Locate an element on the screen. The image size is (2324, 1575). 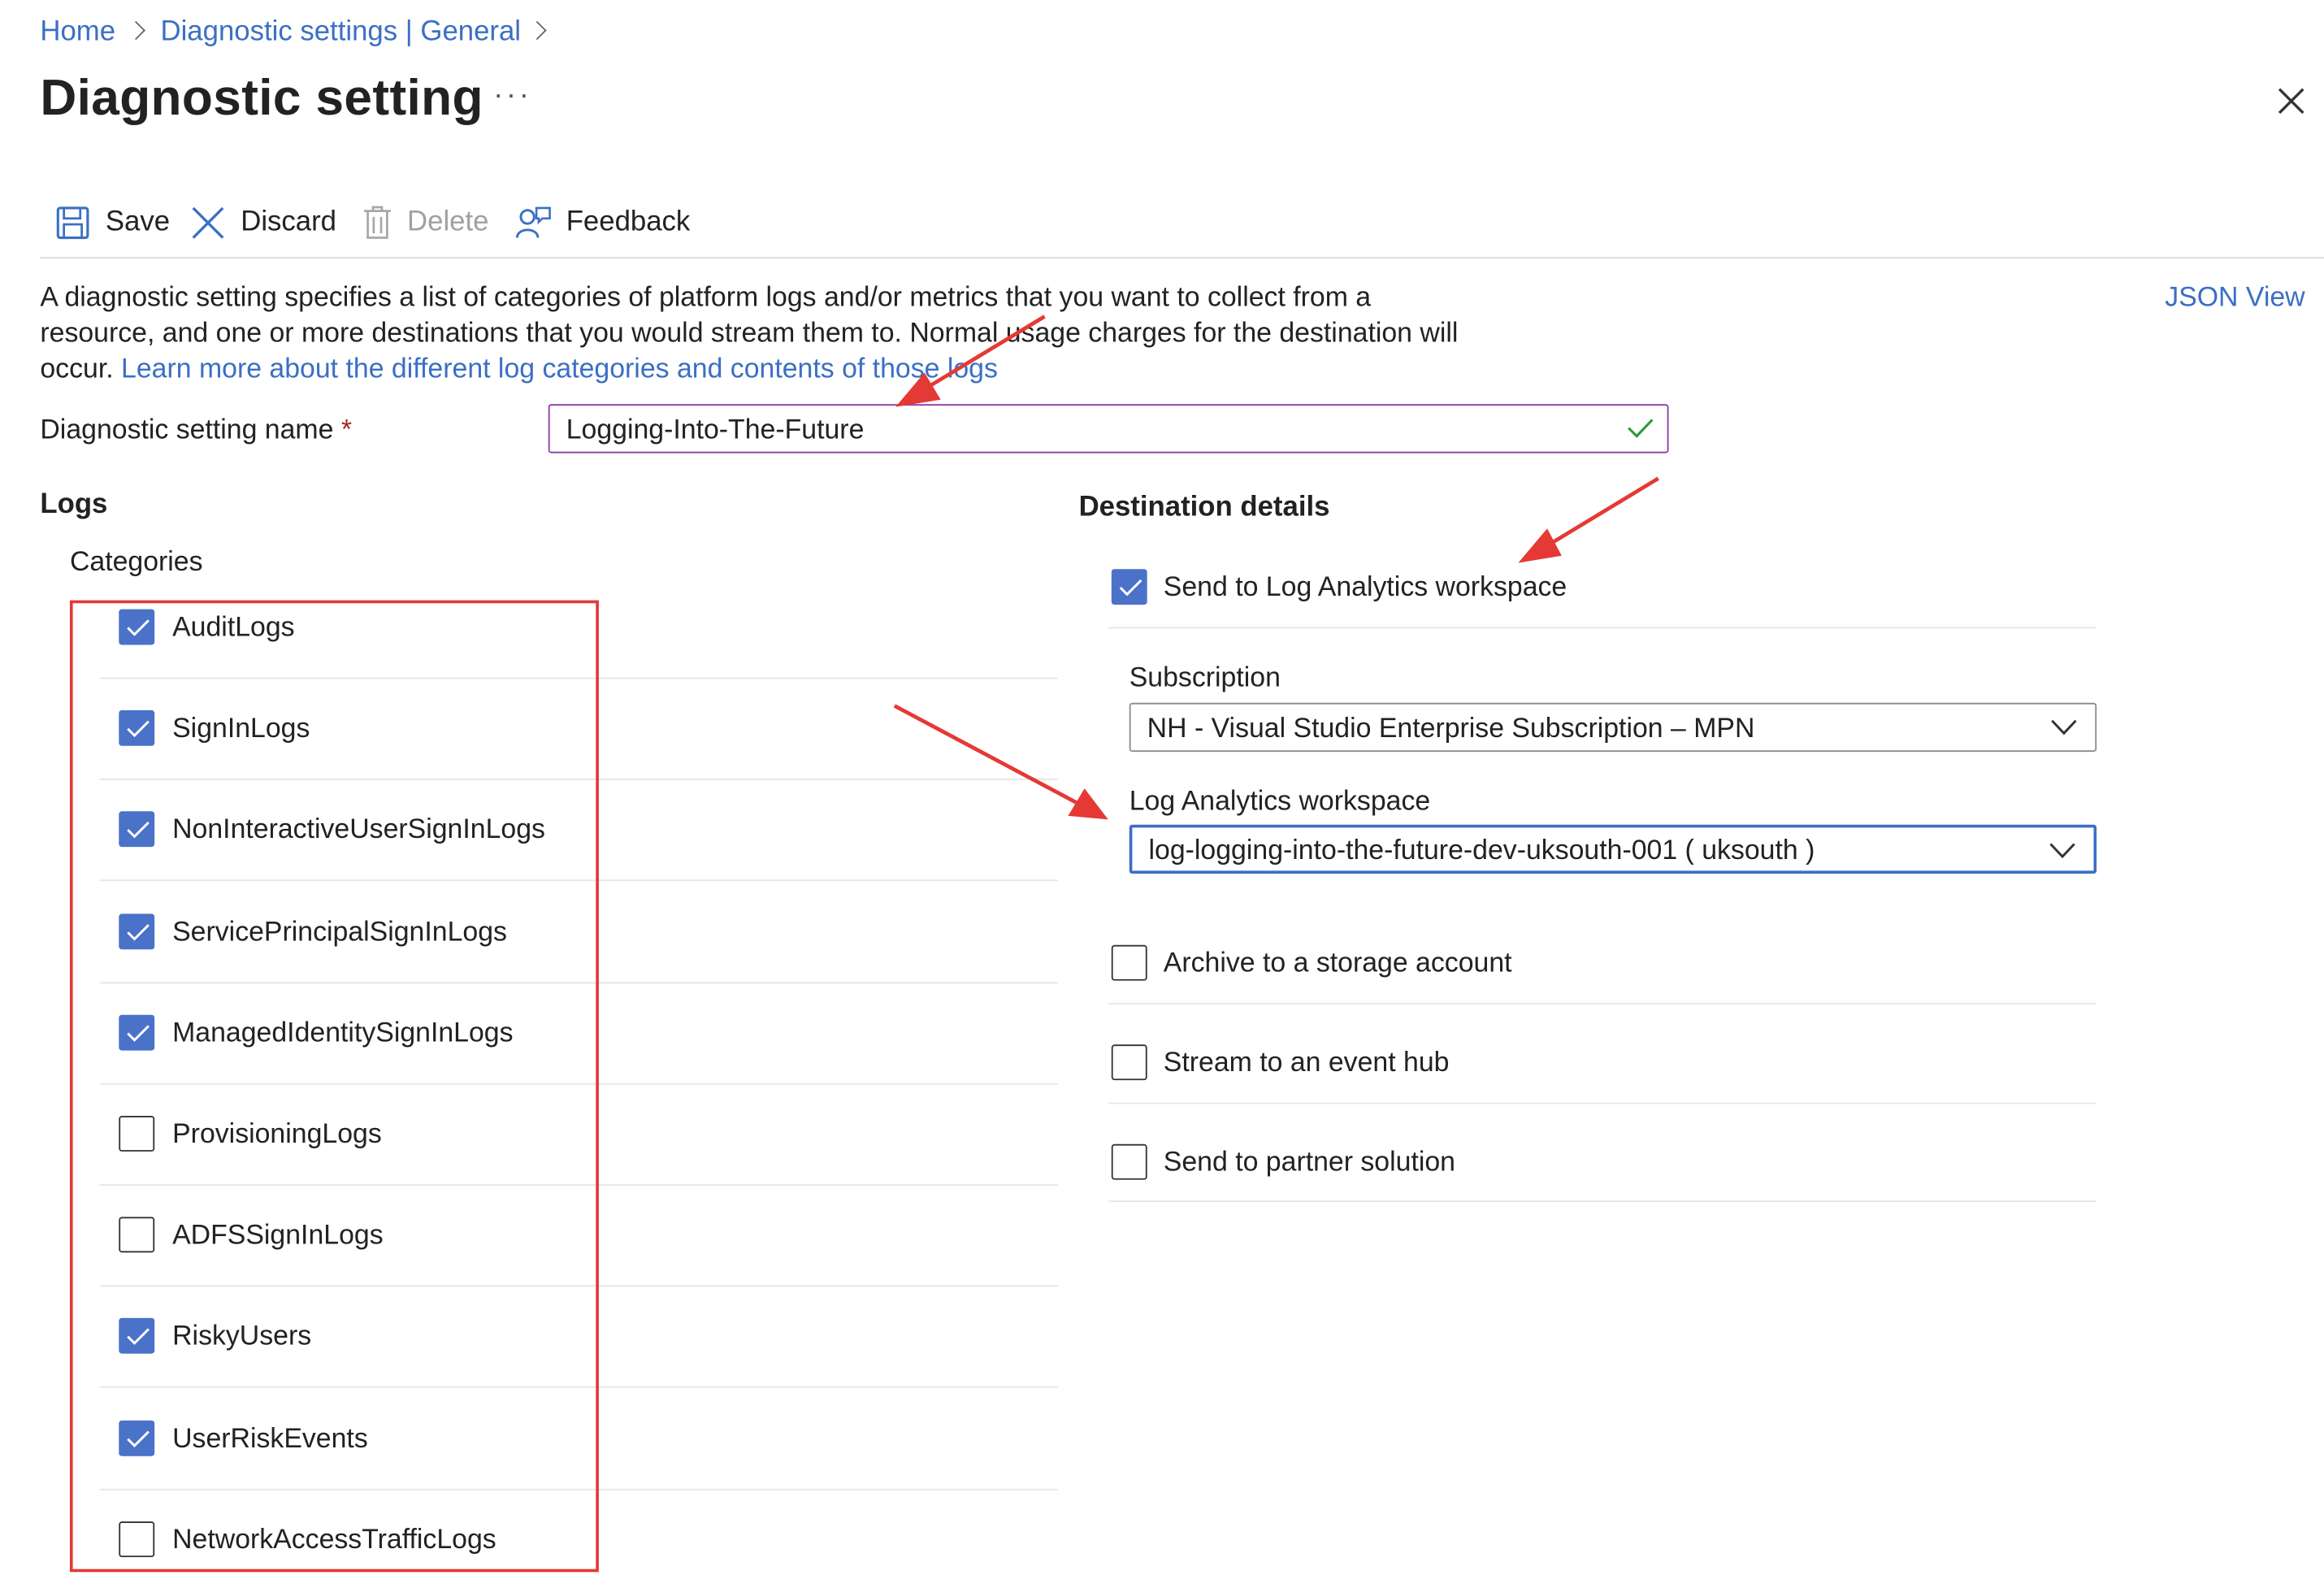
more-options-button: ··· is located at coordinates (512, 96).